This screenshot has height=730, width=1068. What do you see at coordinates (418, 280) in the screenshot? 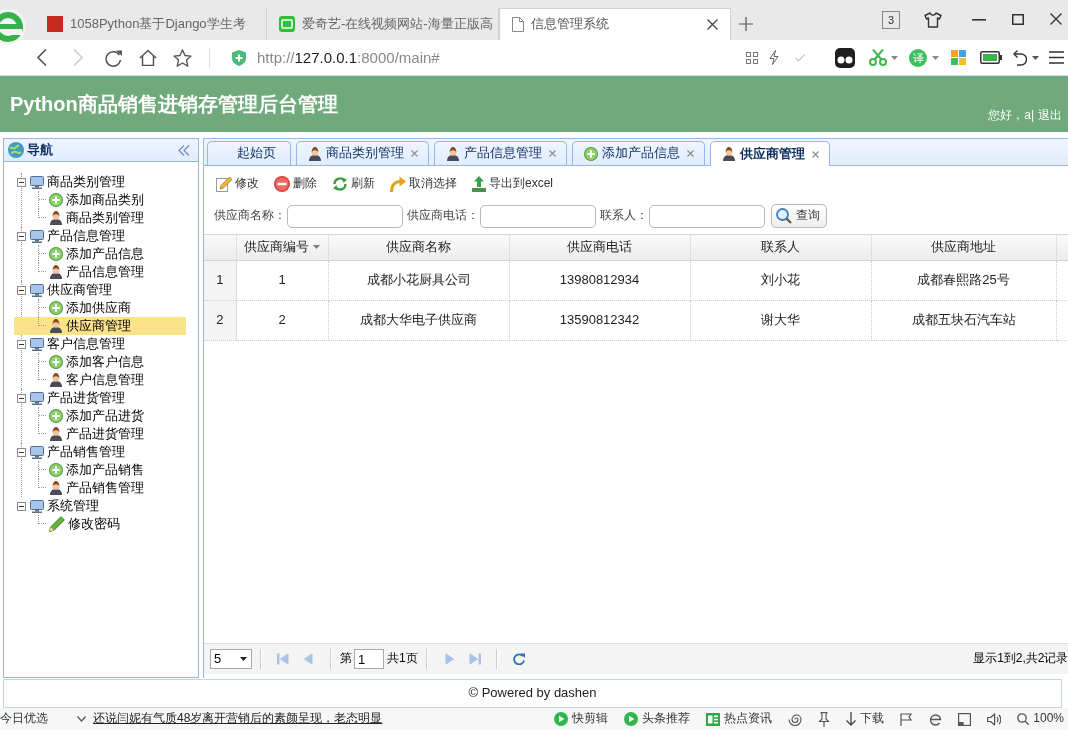
I see `table-cell: 成都小花厨具公司` at bounding box center [418, 280].